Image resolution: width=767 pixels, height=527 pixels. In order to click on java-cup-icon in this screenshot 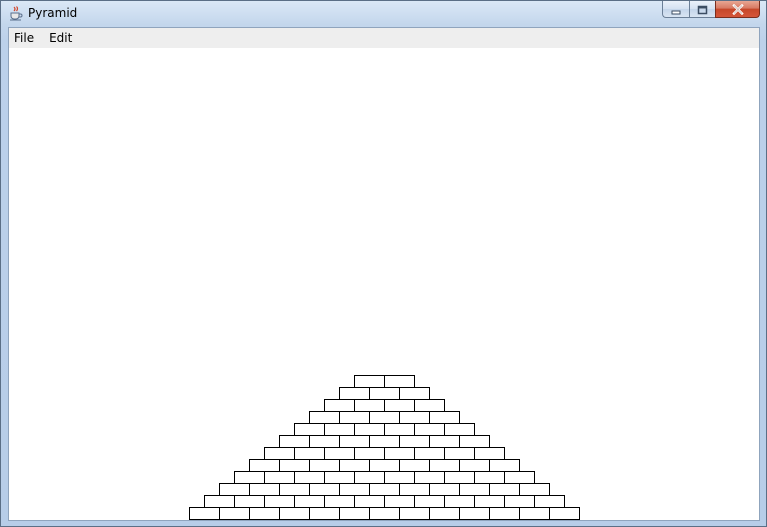, I will do `click(16, 13)`.